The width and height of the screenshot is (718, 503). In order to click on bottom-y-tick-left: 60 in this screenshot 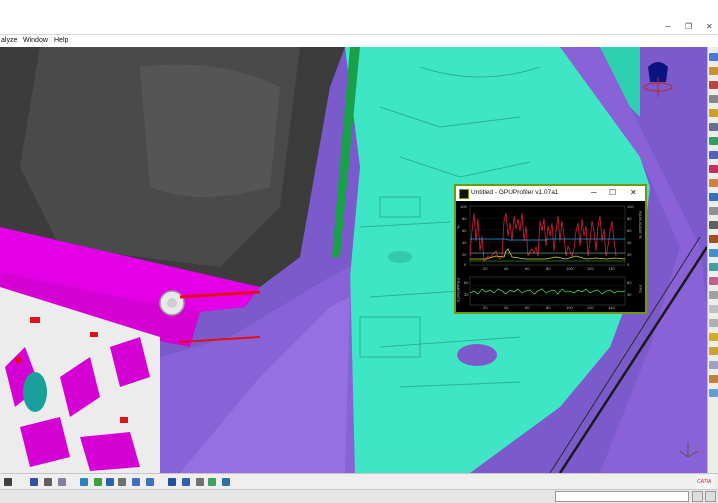, I will do `click(466, 282)`.